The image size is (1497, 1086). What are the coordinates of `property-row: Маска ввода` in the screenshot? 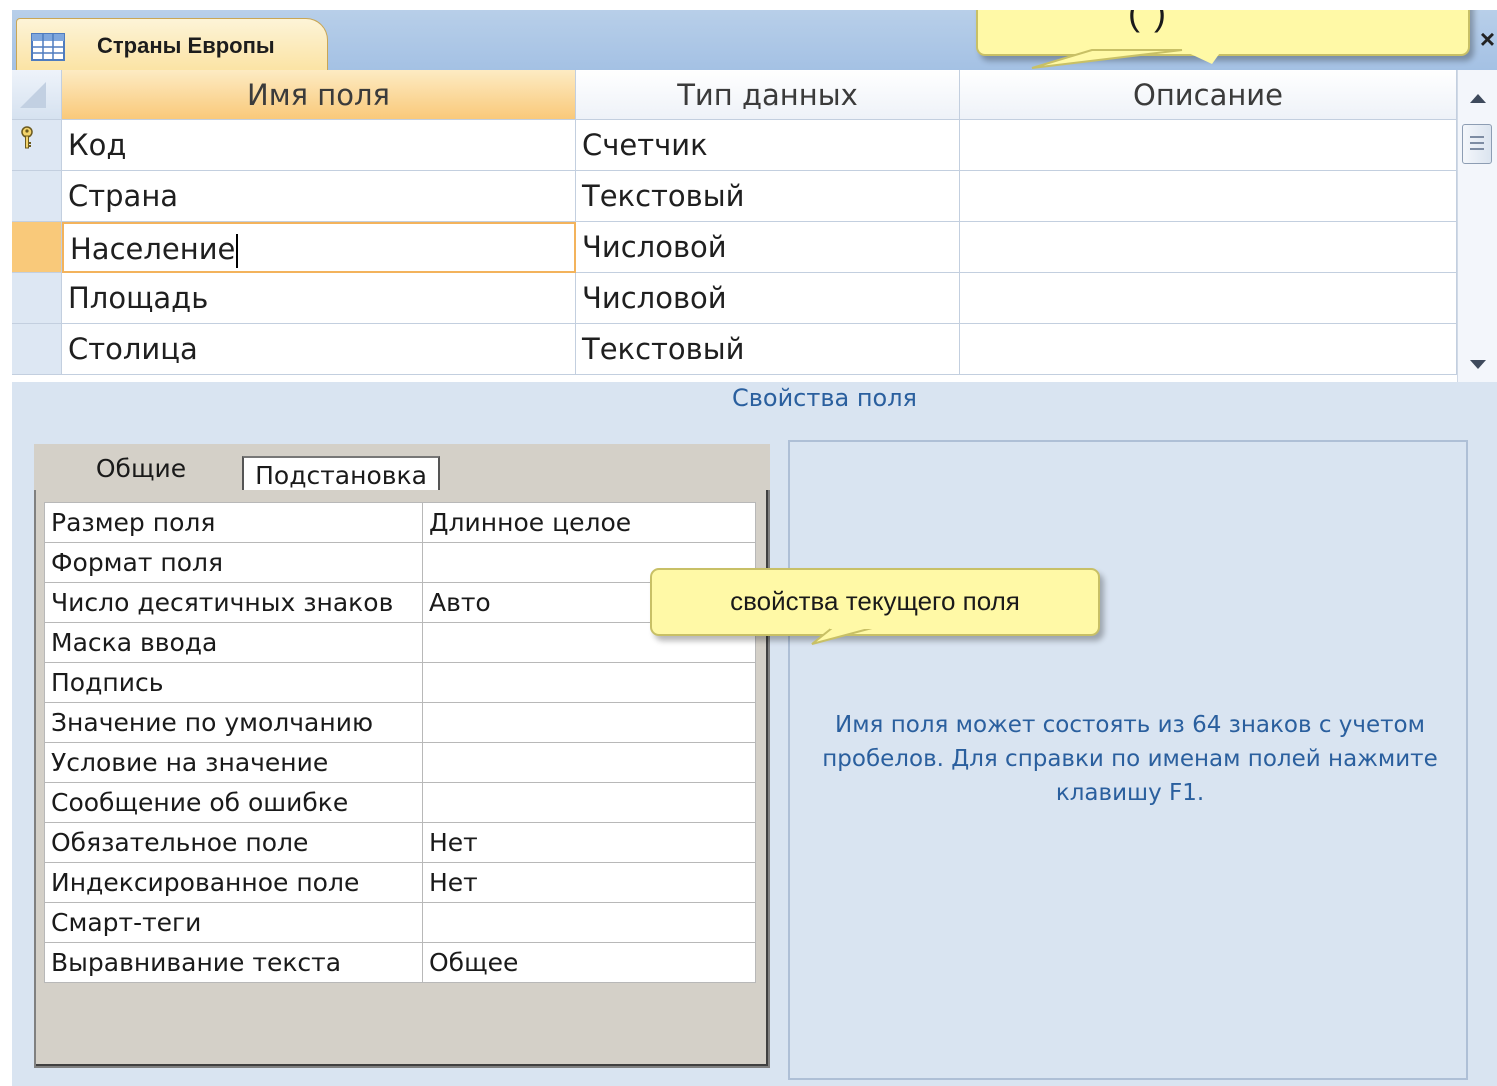 It's located at (400, 642).